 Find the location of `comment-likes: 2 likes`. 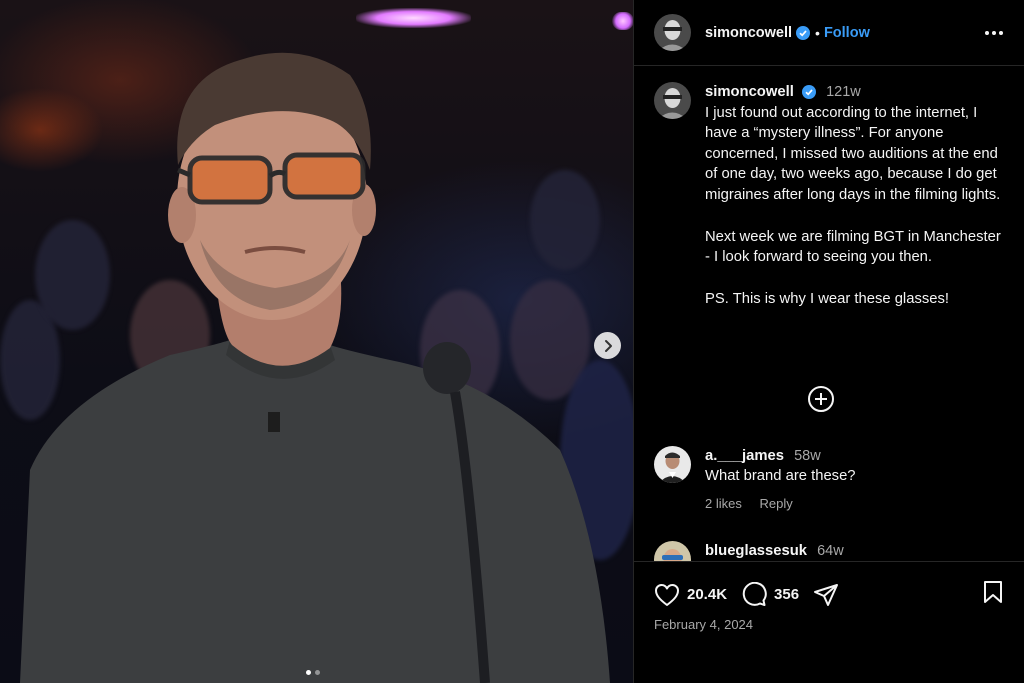

comment-likes: 2 likes is located at coordinates (723, 503).